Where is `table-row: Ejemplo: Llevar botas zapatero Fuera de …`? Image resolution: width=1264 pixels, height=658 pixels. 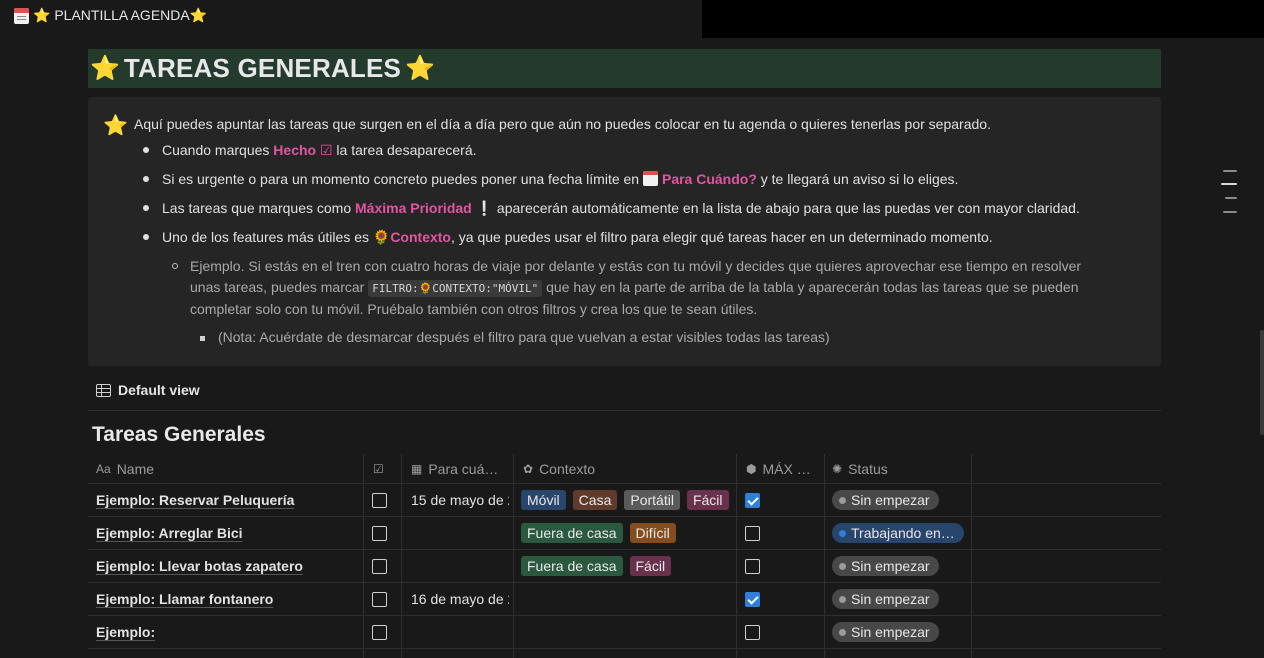
table-row: Ejemplo: Llevar botas zapatero Fuera de … is located at coordinates (624, 566).